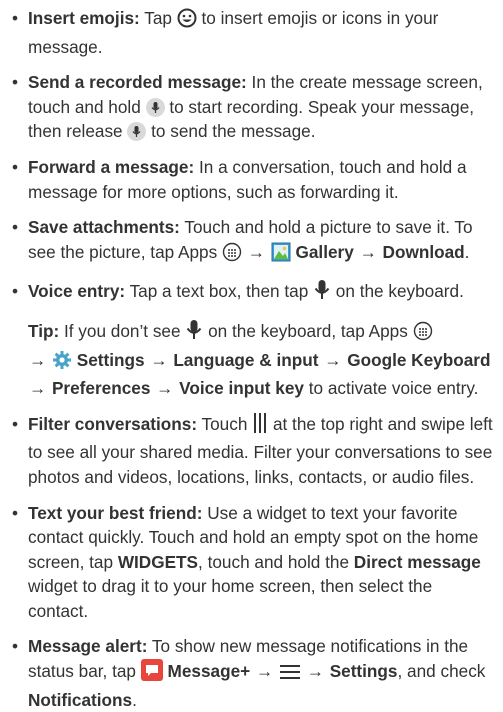 The image size is (503, 712). Describe the element at coordinates (246, 359) in the screenshot. I see `language-input-label: Language & input` at that location.